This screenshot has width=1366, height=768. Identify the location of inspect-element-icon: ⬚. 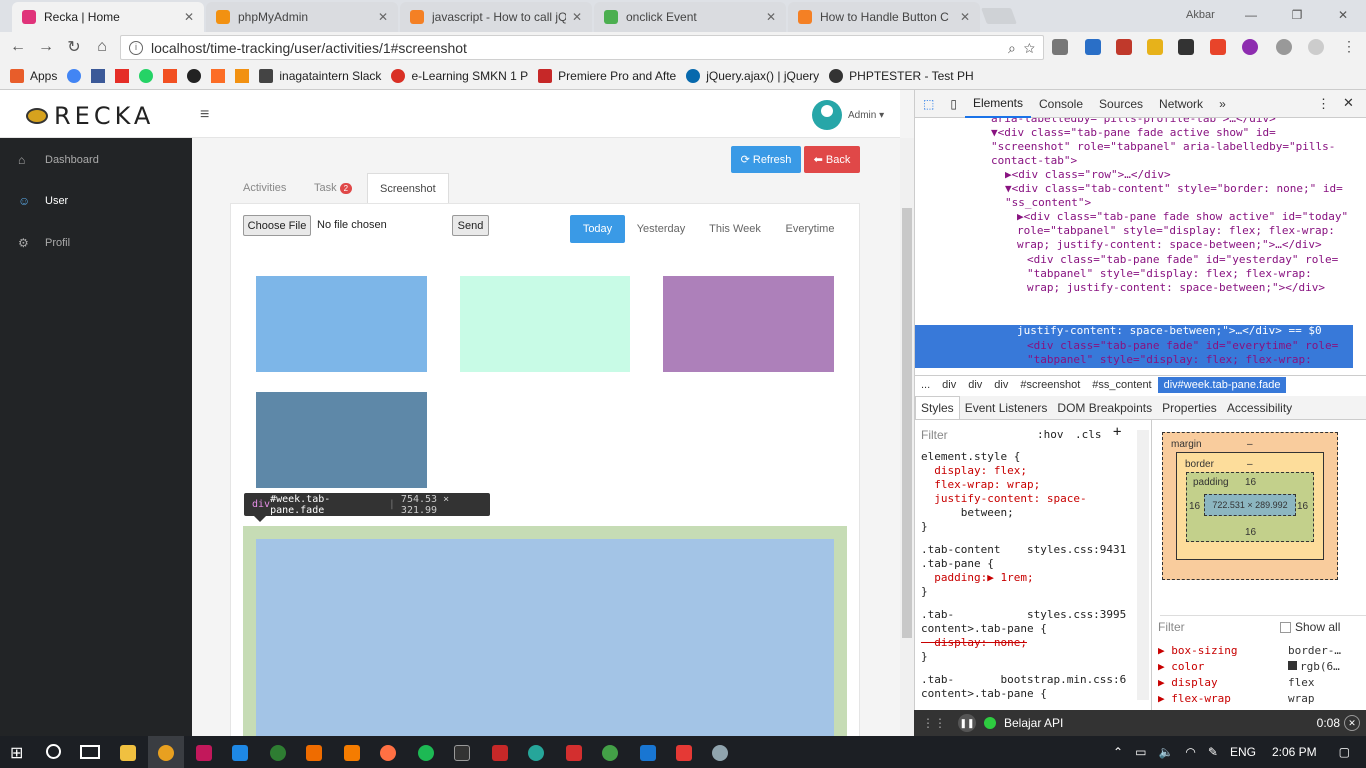
(928, 104).